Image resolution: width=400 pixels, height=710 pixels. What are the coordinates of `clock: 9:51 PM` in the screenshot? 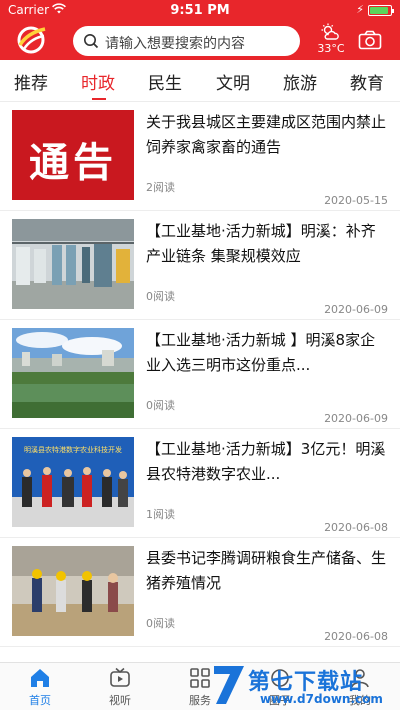 It's located at (200, 10).